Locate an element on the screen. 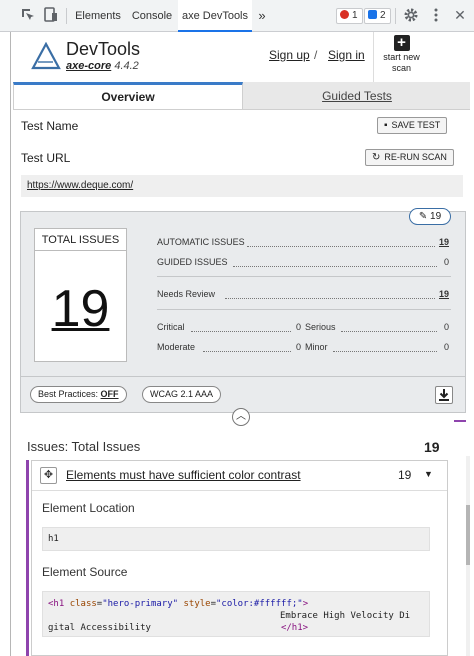  best-practices-value: OFF is located at coordinates (109, 394).